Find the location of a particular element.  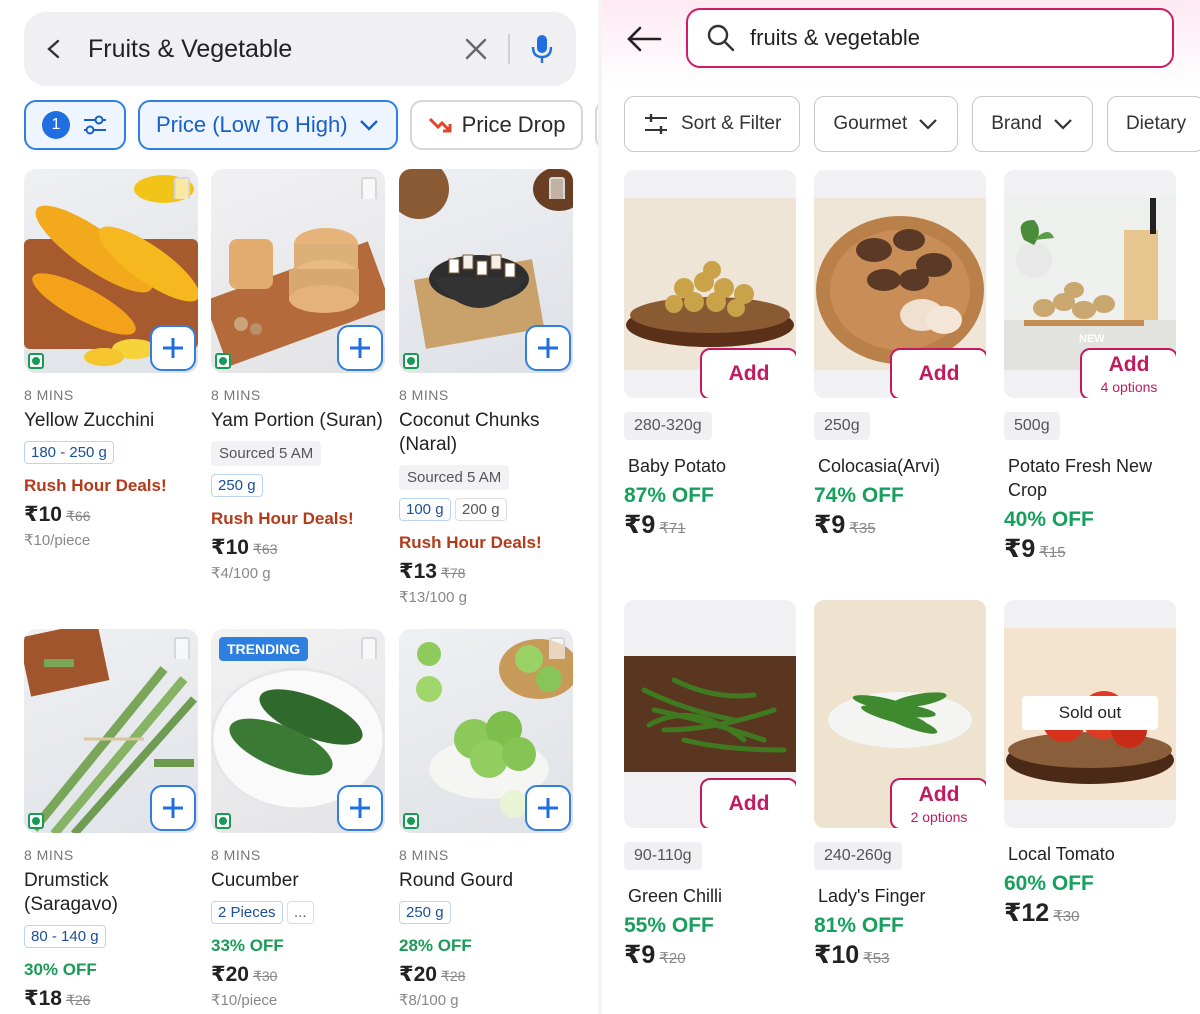

price-value: ₹20 is located at coordinates (230, 974).